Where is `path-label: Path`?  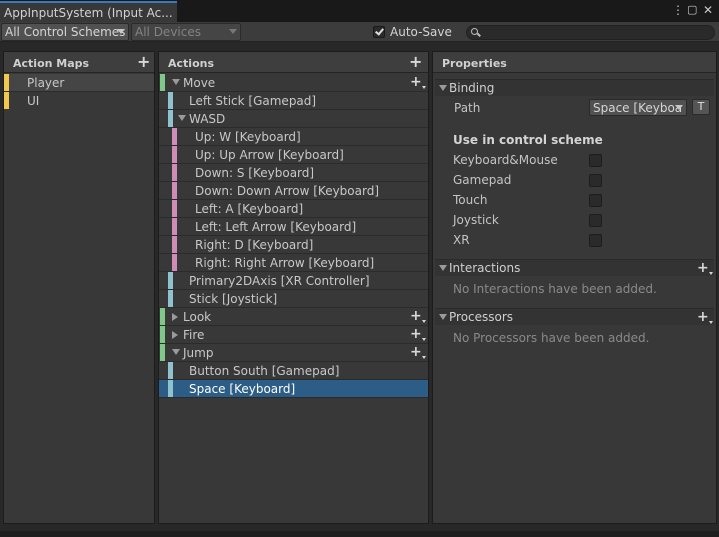 path-label: Path is located at coordinates (467, 108).